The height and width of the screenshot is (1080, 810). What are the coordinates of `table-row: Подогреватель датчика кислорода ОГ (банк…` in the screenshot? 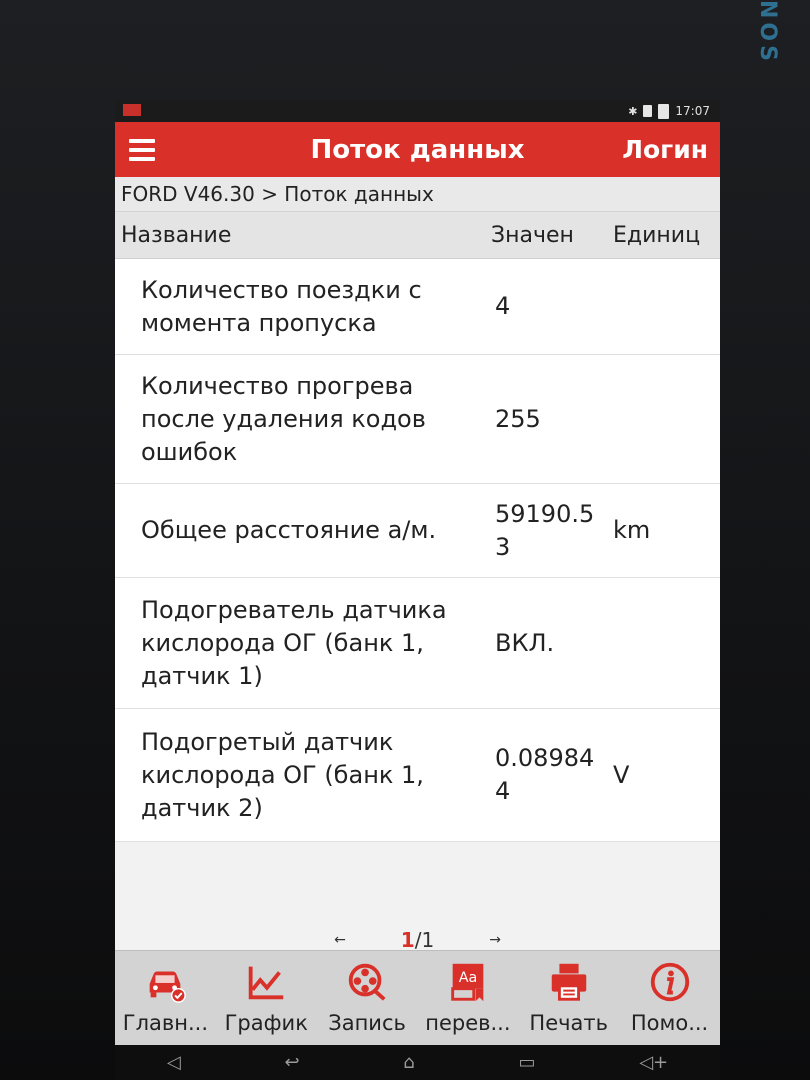 It's located at (417, 643).